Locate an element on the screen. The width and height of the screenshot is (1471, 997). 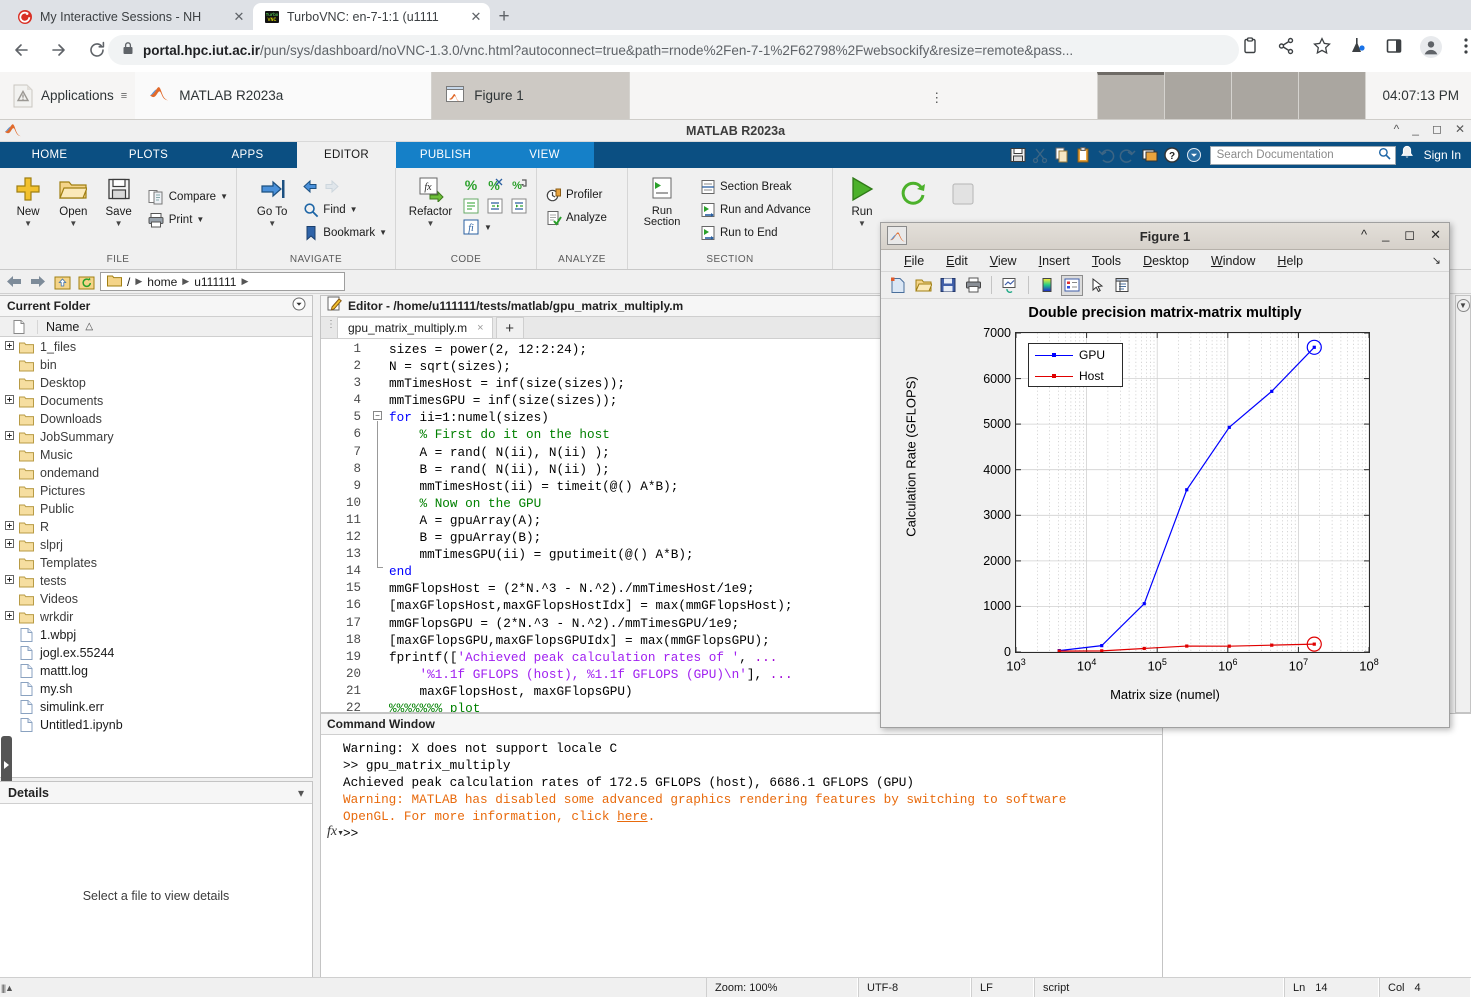
help-icon: ? is located at coordinates (1172, 155).